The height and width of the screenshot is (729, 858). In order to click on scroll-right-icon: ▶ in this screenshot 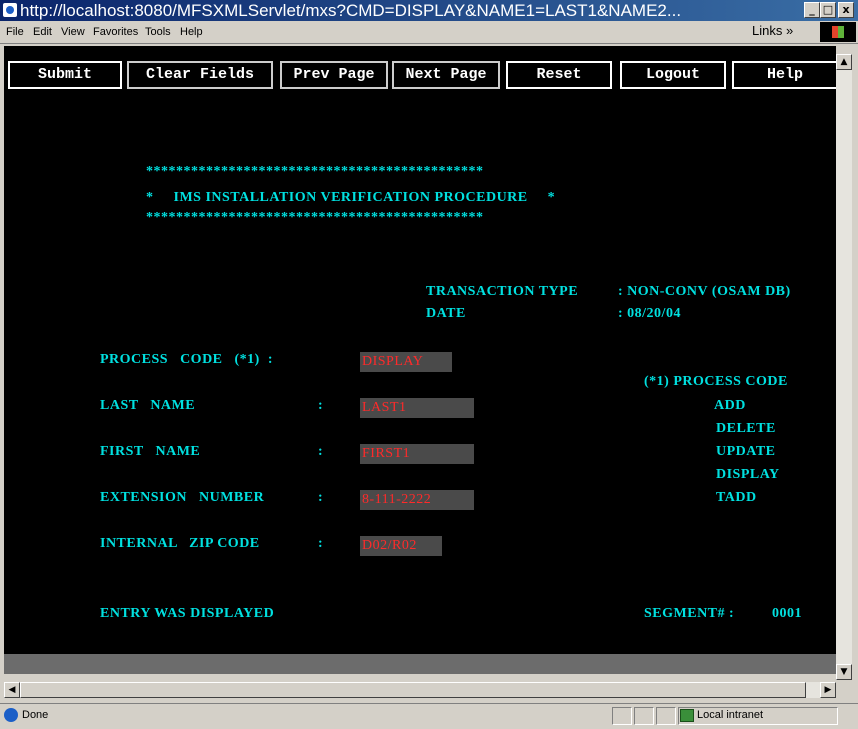, I will do `click(828, 690)`.